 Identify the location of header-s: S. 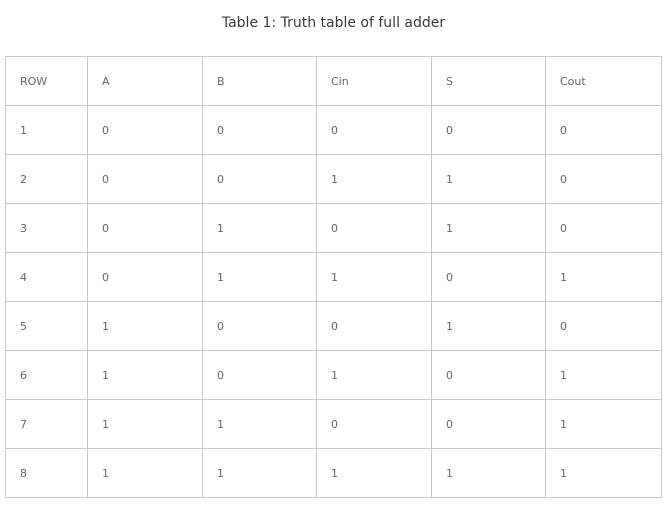
(488, 81).